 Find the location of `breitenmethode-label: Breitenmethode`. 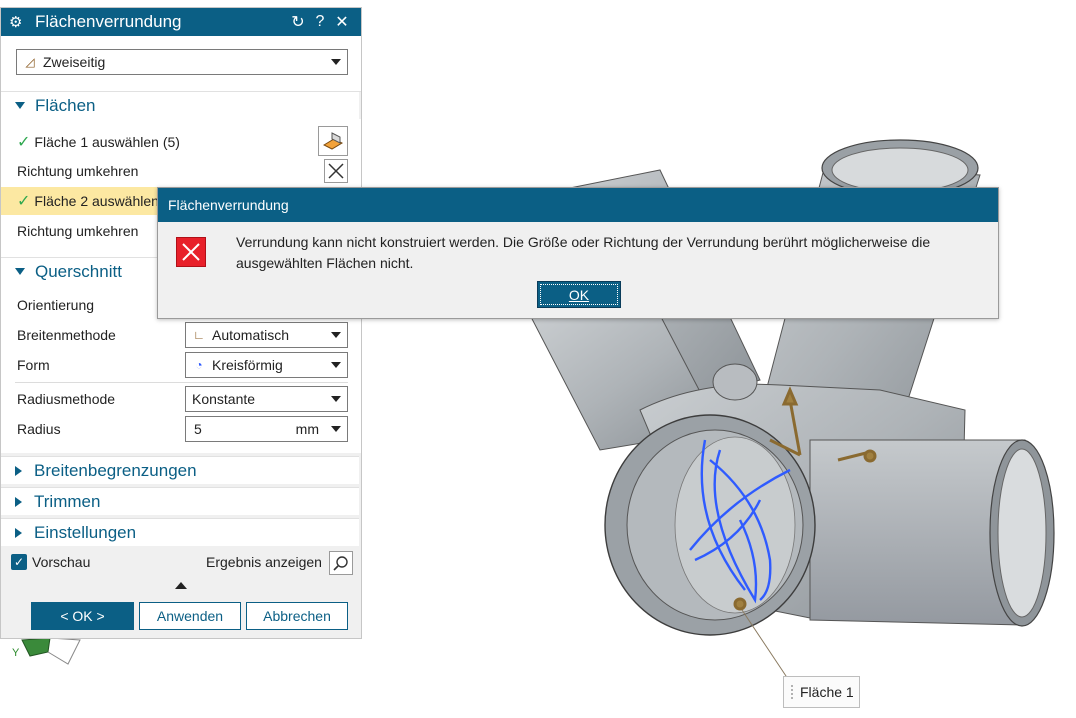

breitenmethode-label: Breitenmethode is located at coordinates (66, 335).